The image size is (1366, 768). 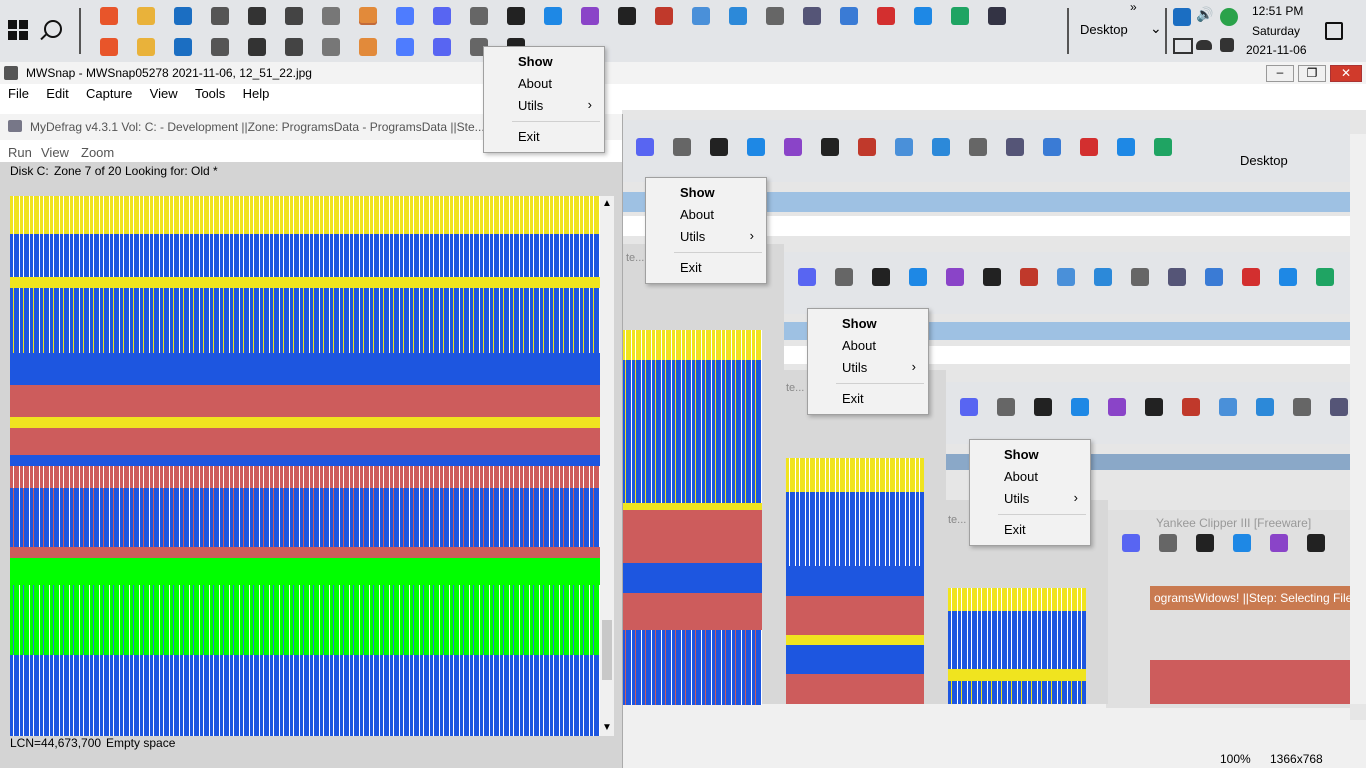 What do you see at coordinates (1234, 523) in the screenshot?
I see `yankee-clipper-title: Yankee Clipper III [Freeware]` at bounding box center [1234, 523].